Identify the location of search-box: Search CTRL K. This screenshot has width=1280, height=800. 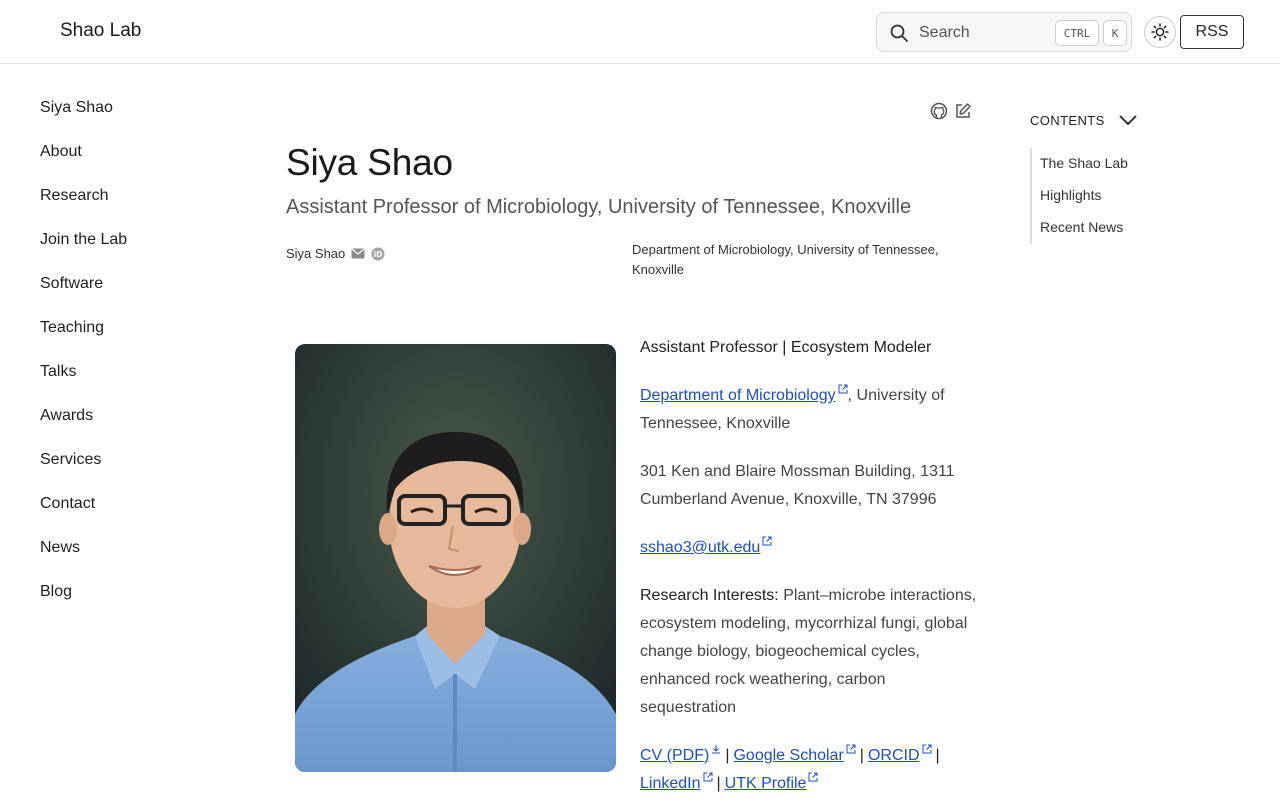
(1004, 32).